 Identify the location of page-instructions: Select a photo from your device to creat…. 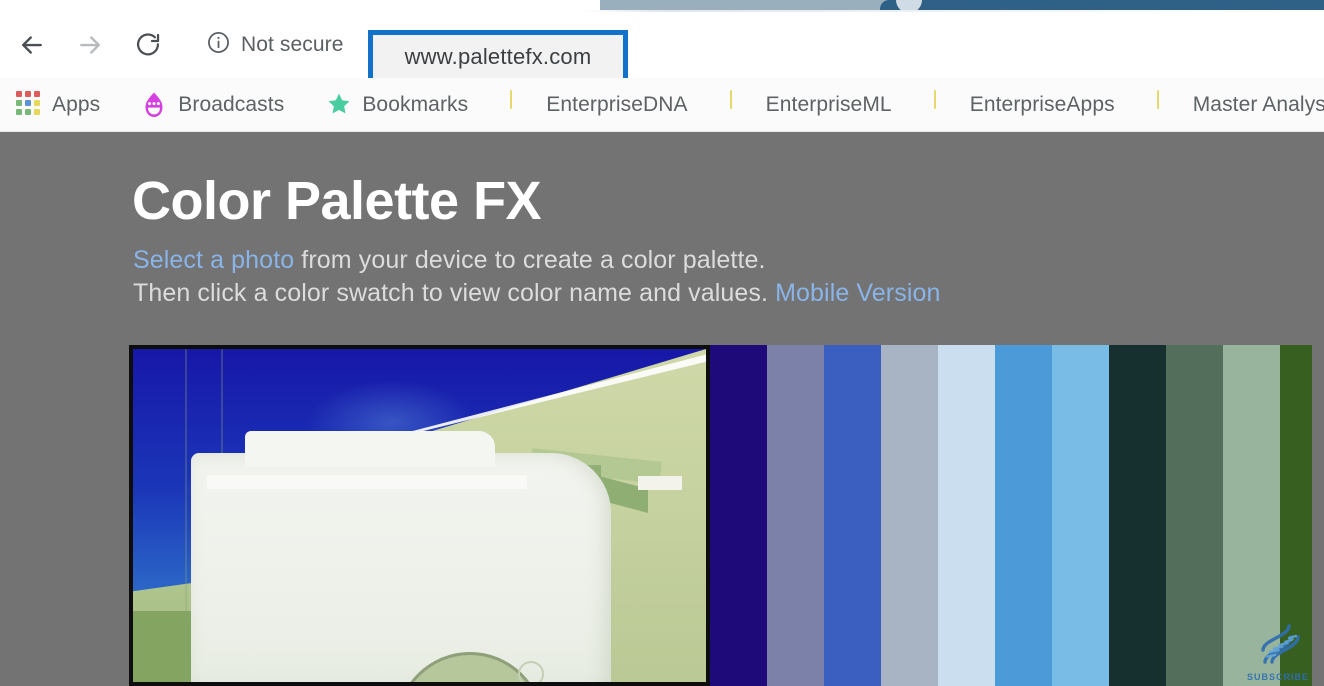
(537, 277).